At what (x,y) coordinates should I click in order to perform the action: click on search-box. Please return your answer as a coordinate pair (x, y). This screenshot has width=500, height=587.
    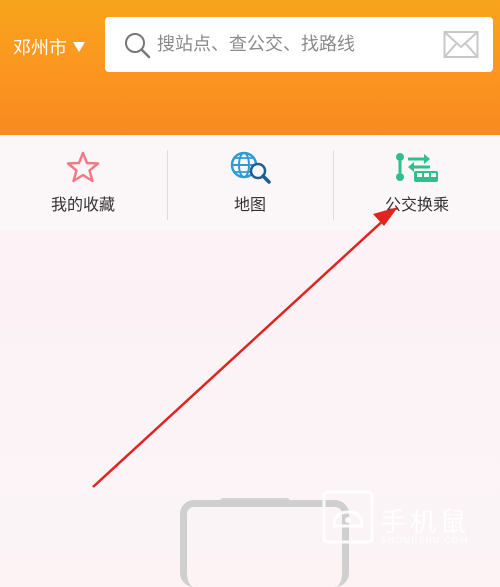
    Looking at the image, I should click on (299, 44).